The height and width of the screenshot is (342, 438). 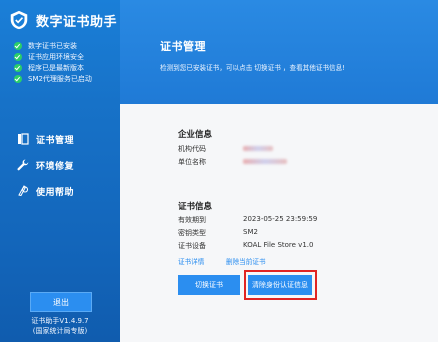 I want to click on sidebar-item-label: 使用帮助, so click(x=55, y=192).